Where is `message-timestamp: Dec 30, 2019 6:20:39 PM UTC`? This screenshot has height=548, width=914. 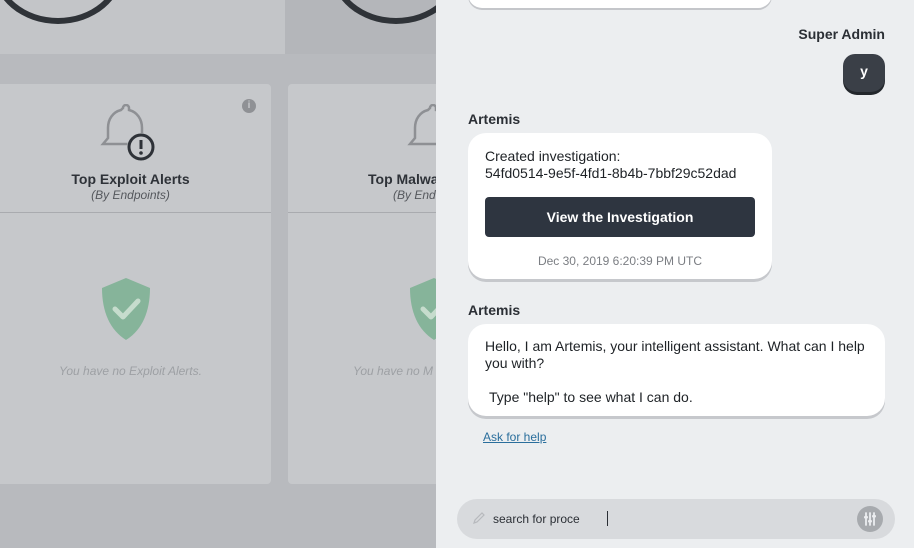 message-timestamp: Dec 30, 2019 6:20:39 PM UTC is located at coordinates (620, 261).